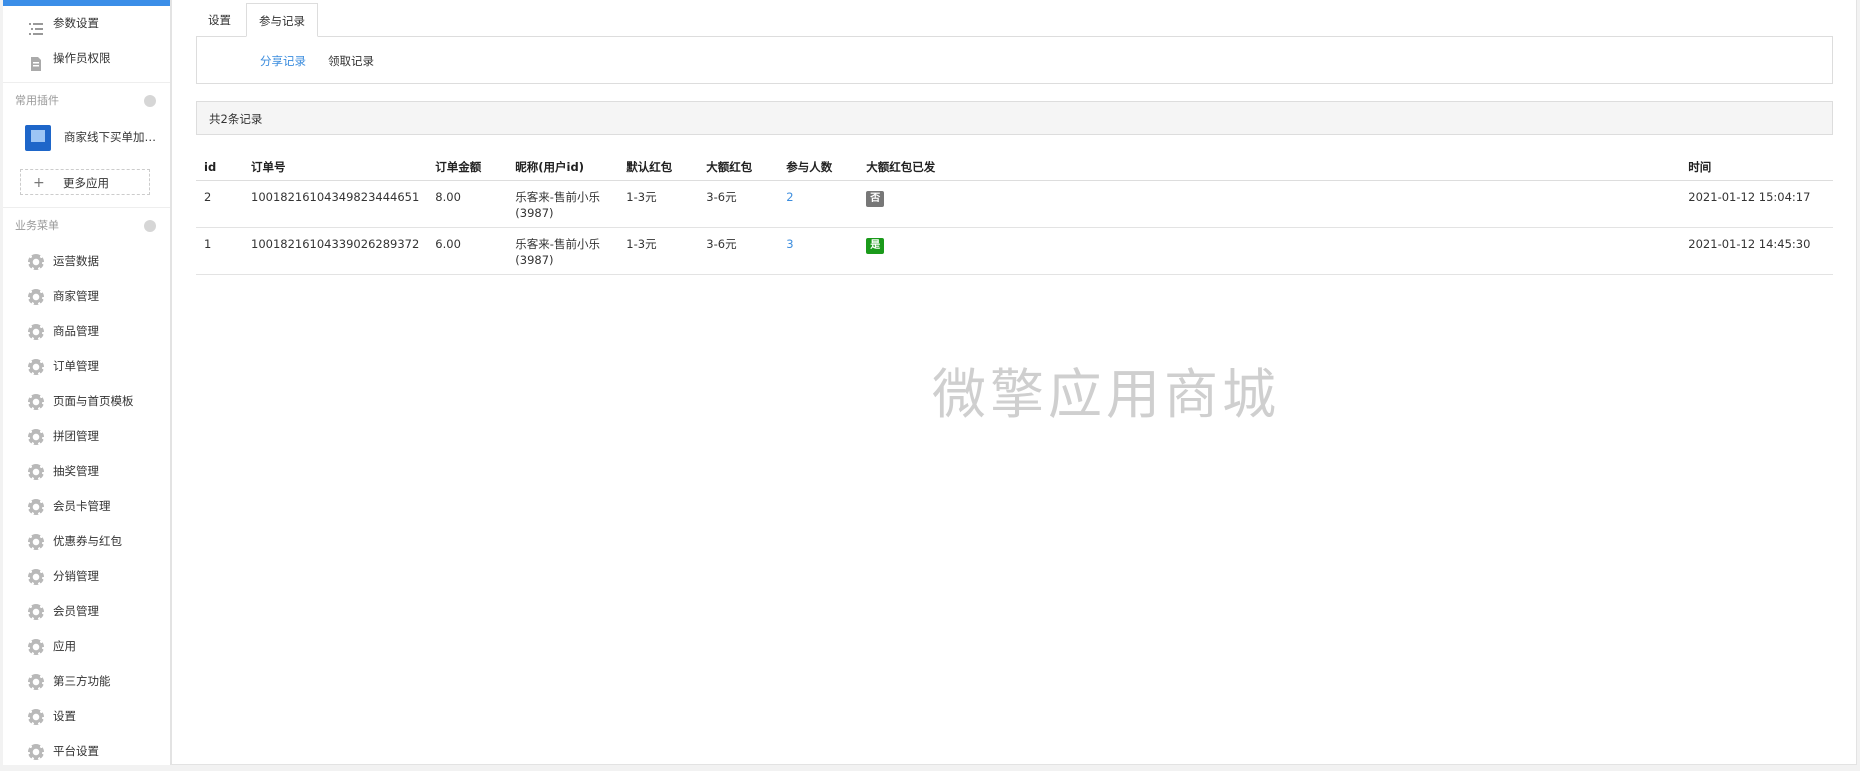 The height and width of the screenshot is (771, 1860). Describe the element at coordinates (219, 251) in the screenshot. I see `cell-id: 1` at that location.